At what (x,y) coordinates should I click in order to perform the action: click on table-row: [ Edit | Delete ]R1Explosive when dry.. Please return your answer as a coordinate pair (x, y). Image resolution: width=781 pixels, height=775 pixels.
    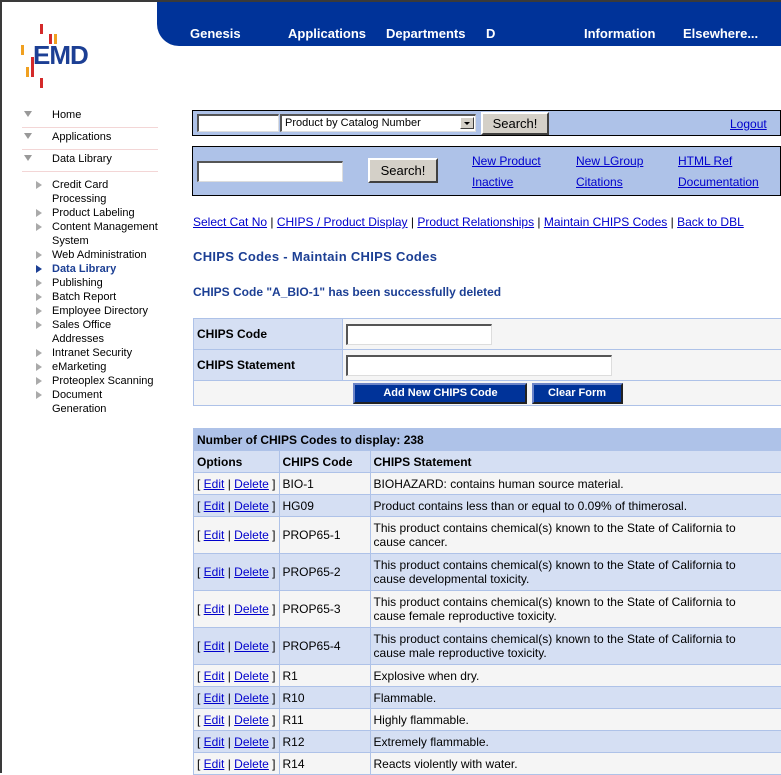
    Looking at the image, I should click on (487, 676).